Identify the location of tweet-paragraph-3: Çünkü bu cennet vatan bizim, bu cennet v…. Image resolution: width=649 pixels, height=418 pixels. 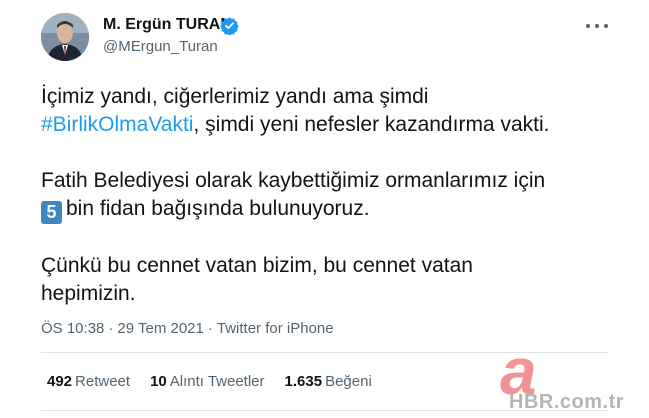
(331, 280).